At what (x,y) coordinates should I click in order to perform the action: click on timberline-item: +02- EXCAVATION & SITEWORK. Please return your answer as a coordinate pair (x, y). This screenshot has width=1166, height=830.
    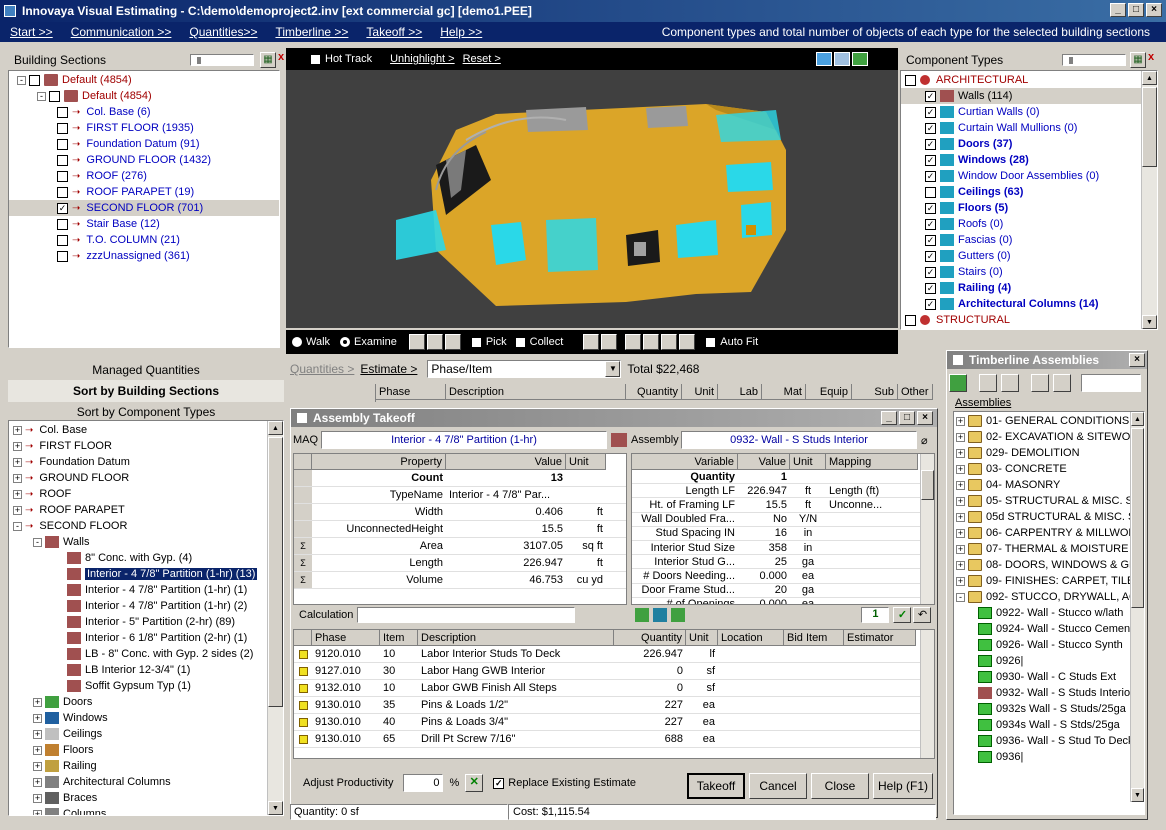
    Looking at the image, I should click on (1049, 437).